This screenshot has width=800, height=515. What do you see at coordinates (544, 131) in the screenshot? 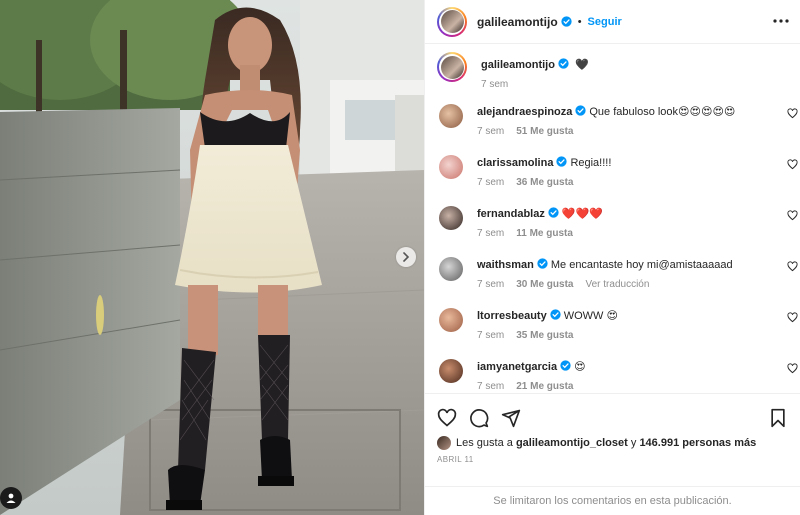
I see `comment-likes: 51 Me gusta` at bounding box center [544, 131].